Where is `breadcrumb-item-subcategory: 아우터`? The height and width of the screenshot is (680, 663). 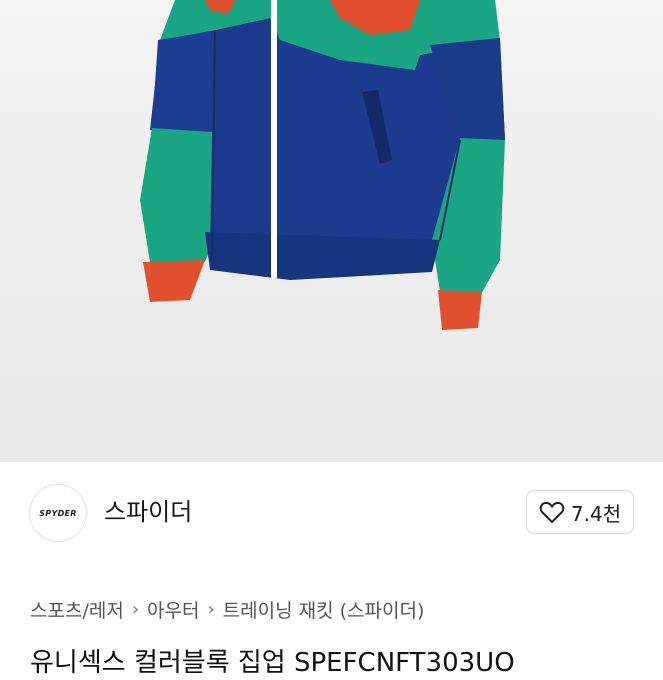 breadcrumb-item-subcategory: 아우터 is located at coordinates (173, 609).